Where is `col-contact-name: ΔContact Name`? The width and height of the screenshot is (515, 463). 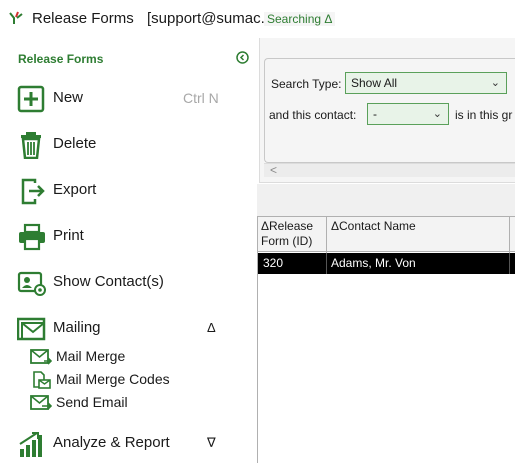 col-contact-name: ΔContact Name is located at coordinates (373, 226).